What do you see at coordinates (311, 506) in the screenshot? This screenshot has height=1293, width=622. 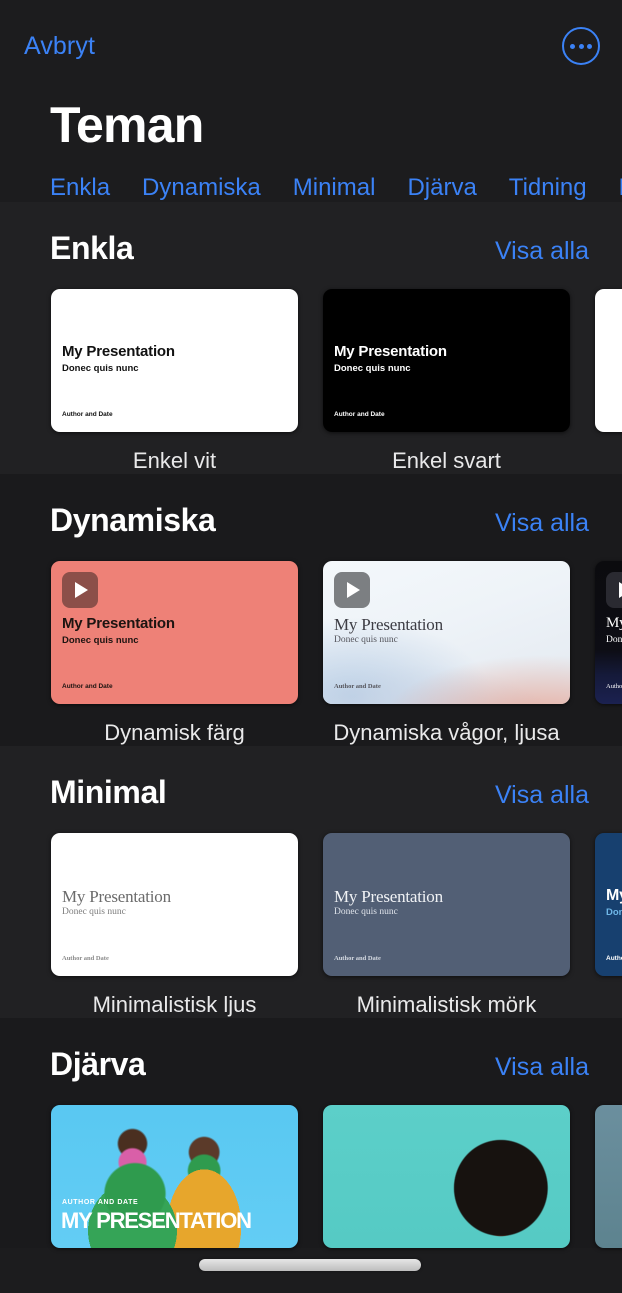 I see `section-header-dynamiska: Dynamiska Visa alla` at bounding box center [311, 506].